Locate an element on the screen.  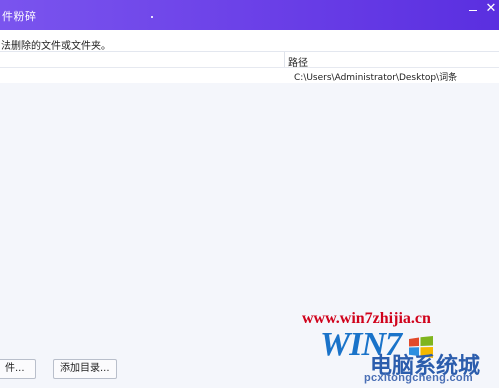
minimize-button is located at coordinates (473, 10).